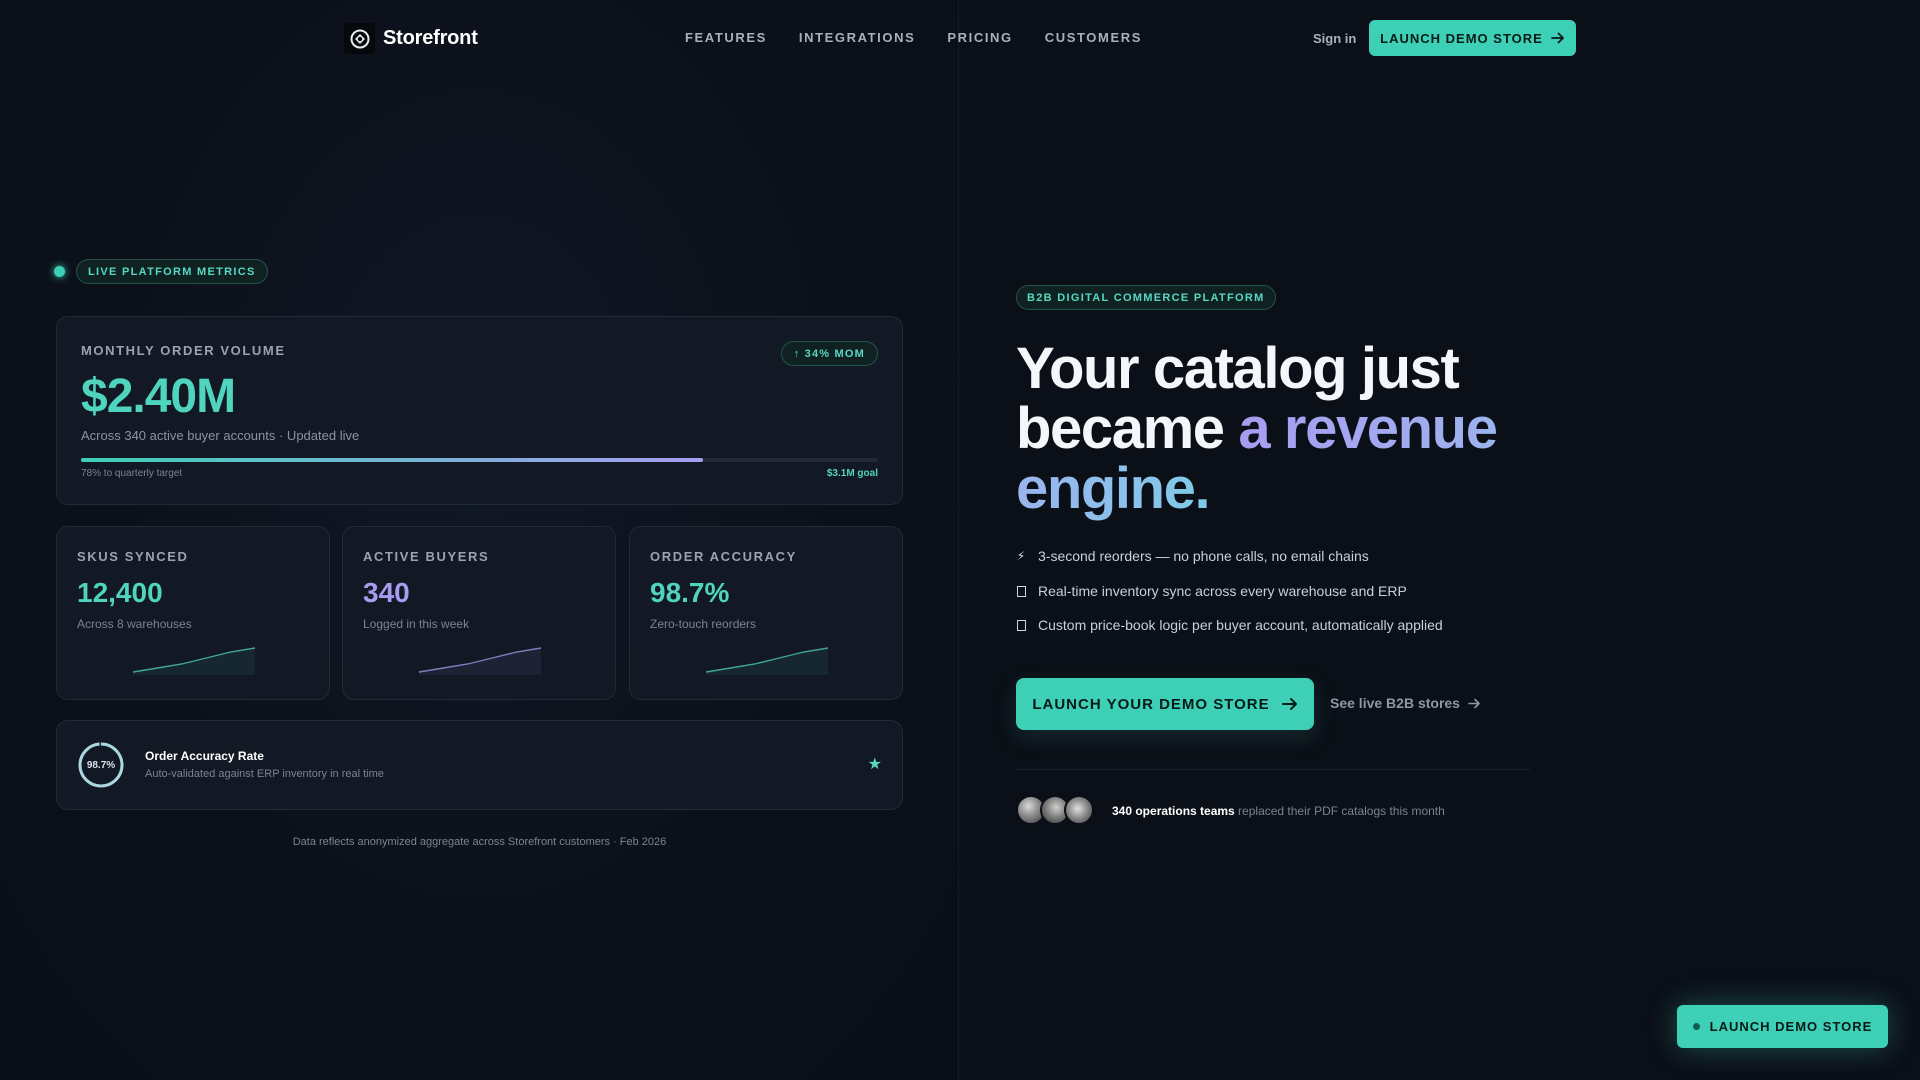  What do you see at coordinates (857, 37) in the screenshot?
I see `nav-link-integrations: INTEGRATIONS` at bounding box center [857, 37].